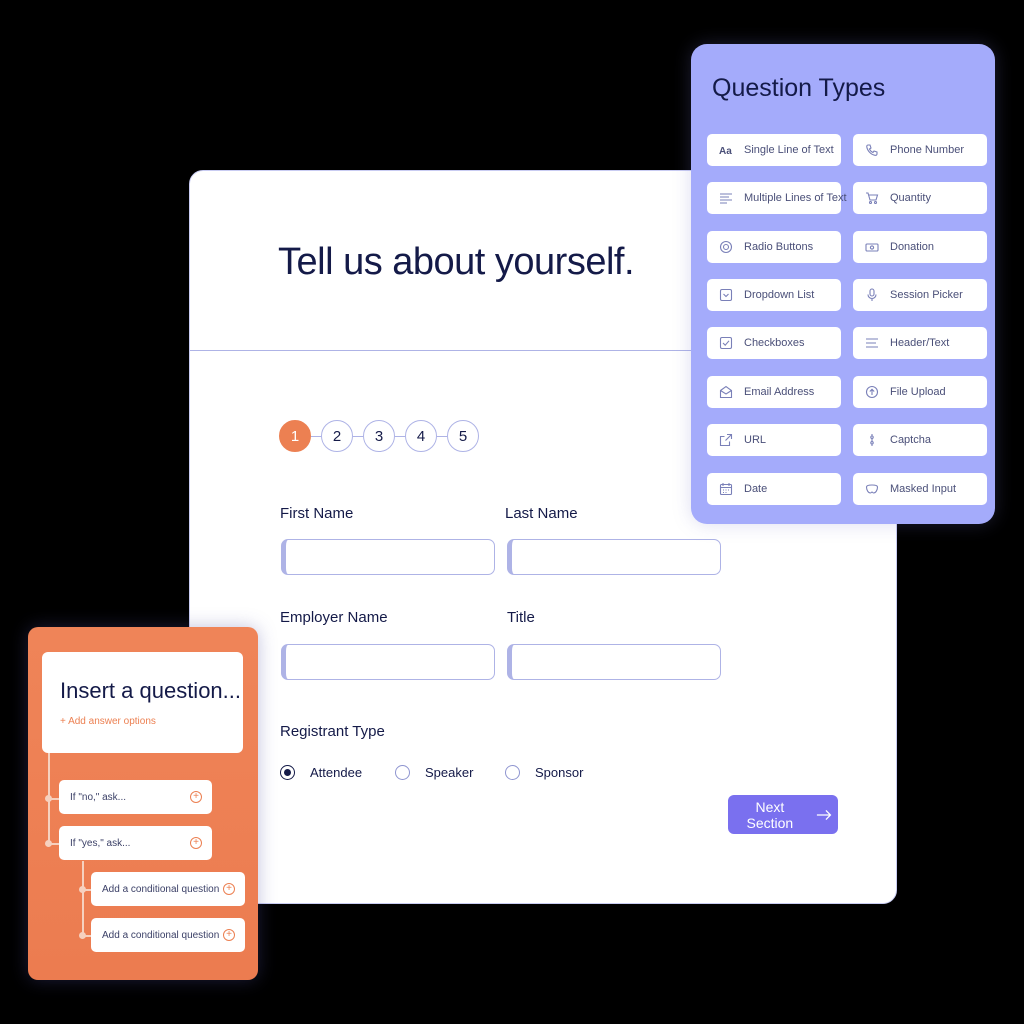 This screenshot has width=1024, height=1024. What do you see at coordinates (872, 247) in the screenshot?
I see `donation-icon` at bounding box center [872, 247].